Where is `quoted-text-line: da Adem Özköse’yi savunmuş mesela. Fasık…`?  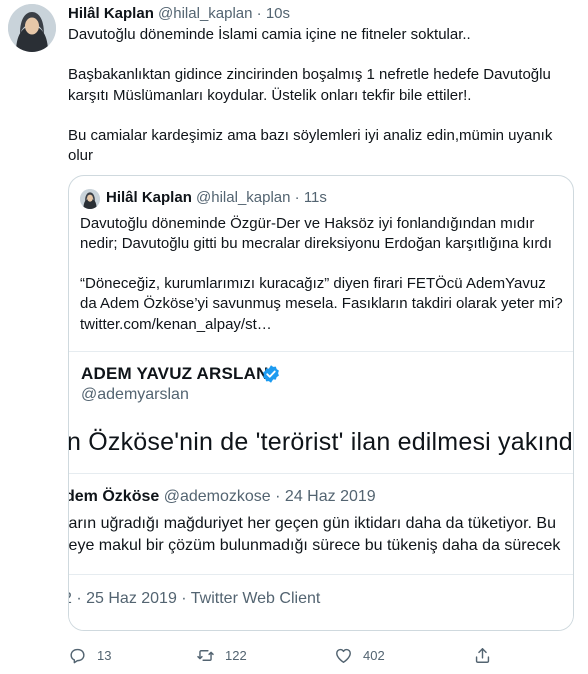
quoted-text-line: da Adem Özköse’yi savunmuş mesela. Fasık… is located at coordinates (321, 303).